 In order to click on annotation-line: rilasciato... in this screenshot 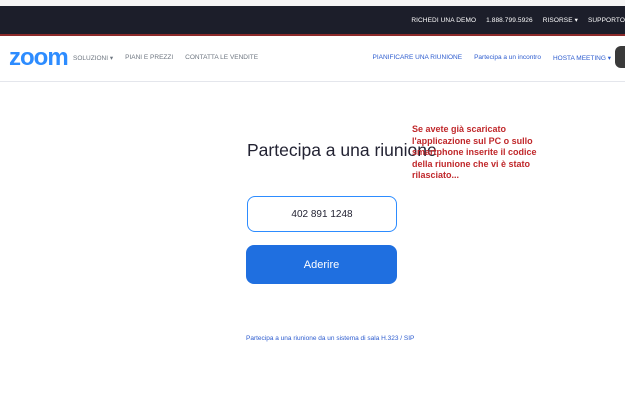, I will do `click(436, 175)`.